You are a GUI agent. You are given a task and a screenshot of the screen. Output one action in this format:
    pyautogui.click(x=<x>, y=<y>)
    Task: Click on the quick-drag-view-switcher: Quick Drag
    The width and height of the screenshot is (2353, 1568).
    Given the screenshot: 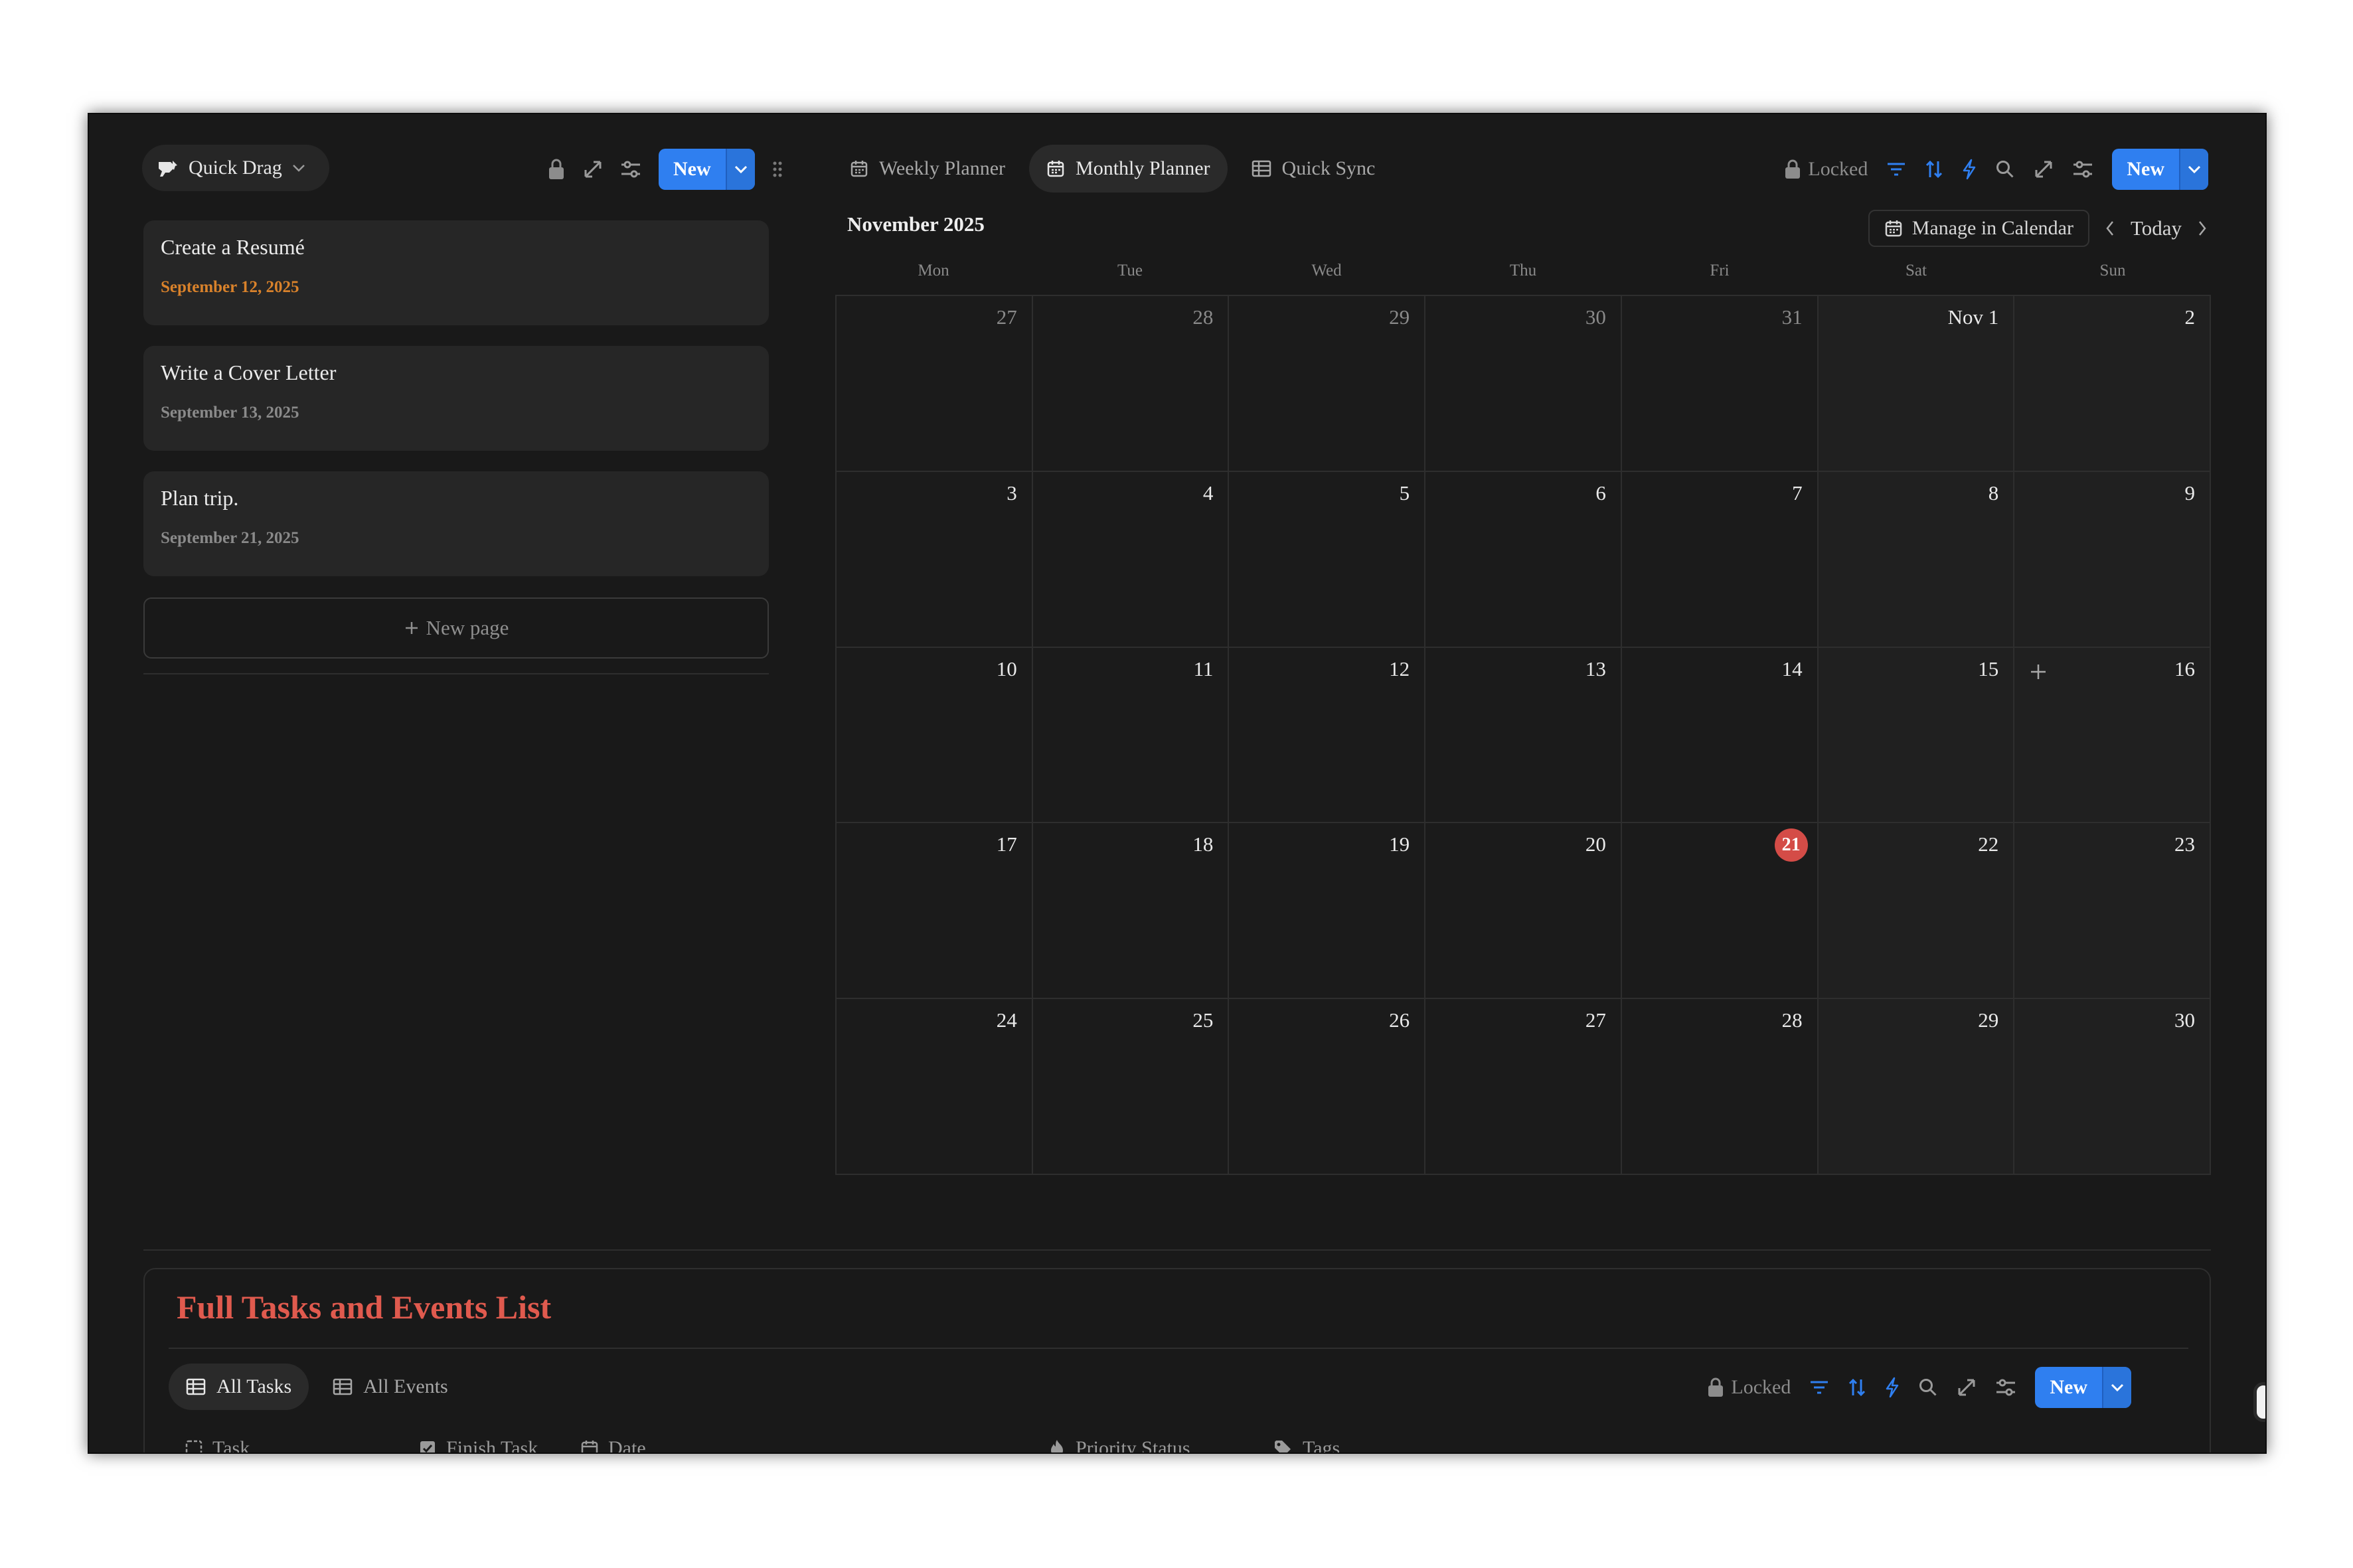 What is the action you would take?
    pyautogui.click(x=236, y=168)
    